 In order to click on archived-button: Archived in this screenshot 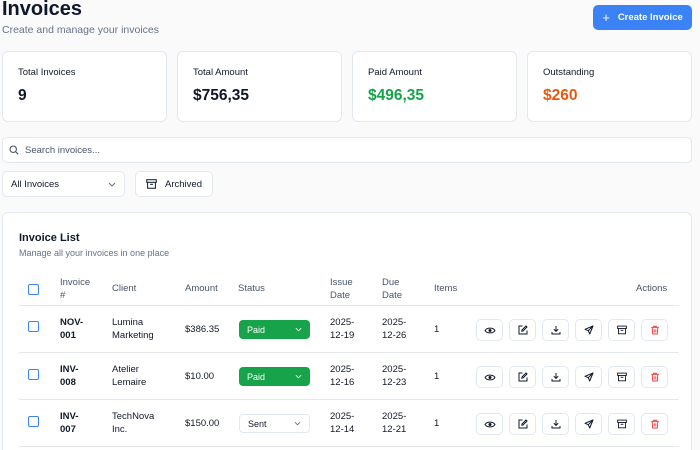, I will do `click(174, 184)`.